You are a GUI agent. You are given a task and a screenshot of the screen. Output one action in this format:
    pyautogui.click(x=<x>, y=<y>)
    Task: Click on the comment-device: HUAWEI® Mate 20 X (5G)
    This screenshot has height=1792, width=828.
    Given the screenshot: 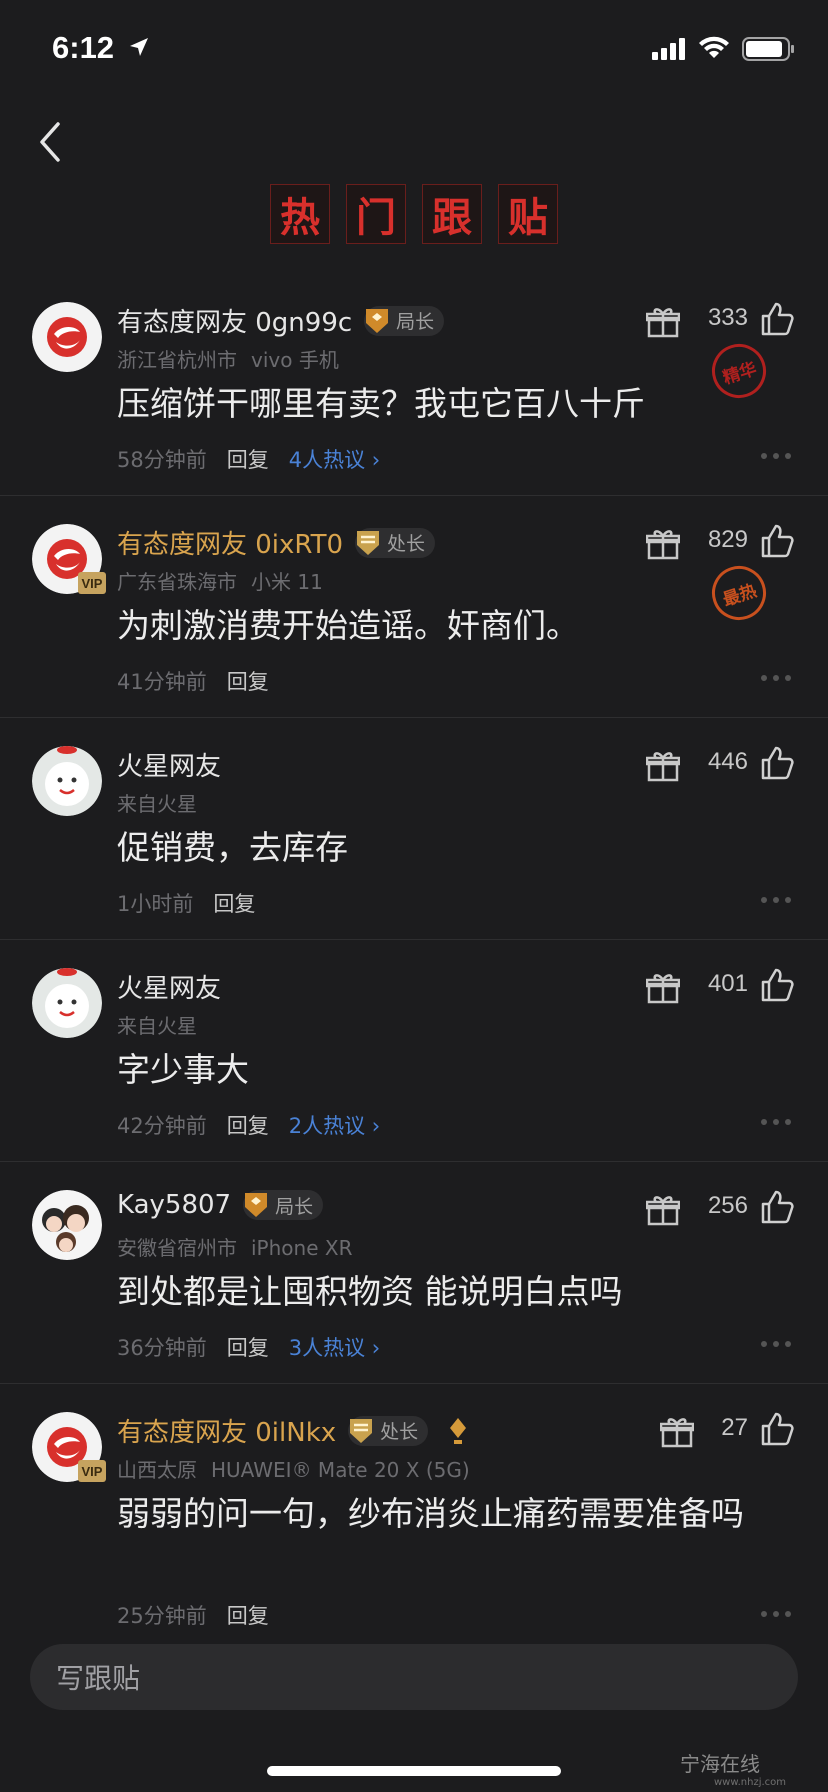 What is the action you would take?
    pyautogui.click(x=340, y=1470)
    